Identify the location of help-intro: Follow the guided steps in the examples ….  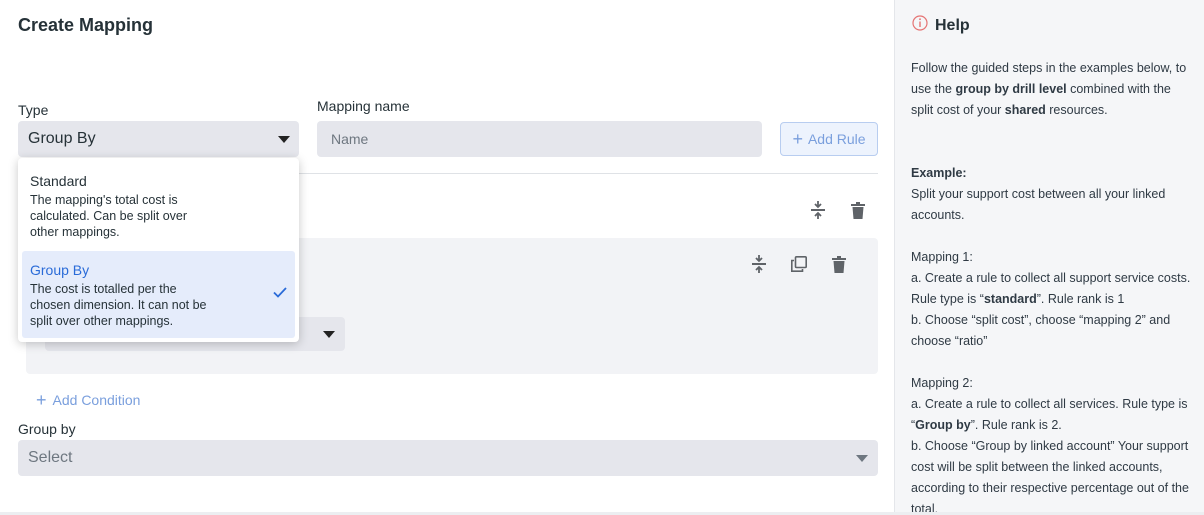
(1049, 89).